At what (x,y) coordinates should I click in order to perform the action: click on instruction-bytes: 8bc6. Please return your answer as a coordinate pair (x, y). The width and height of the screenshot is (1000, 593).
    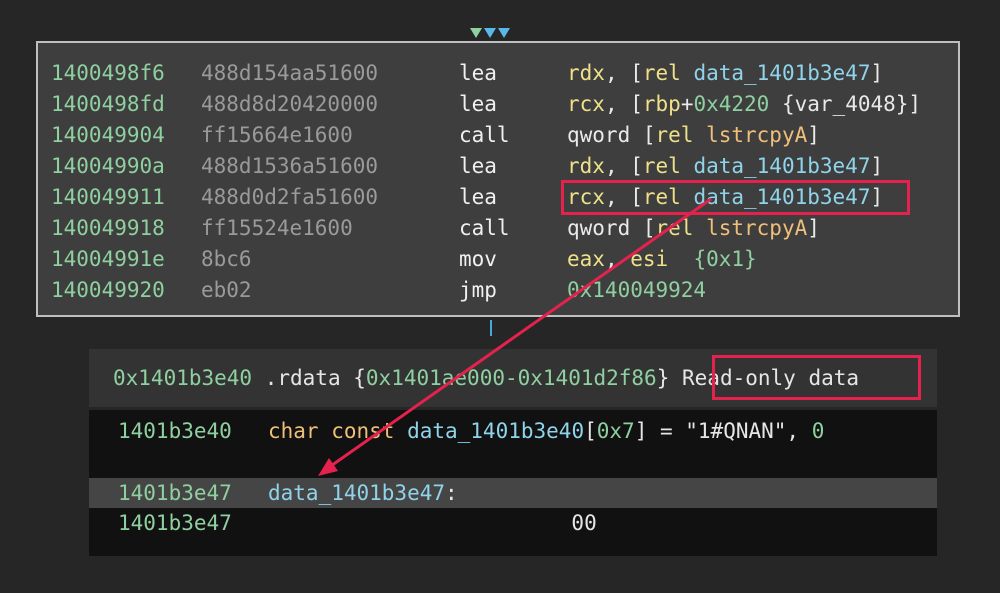
    Looking at the image, I should click on (226, 259).